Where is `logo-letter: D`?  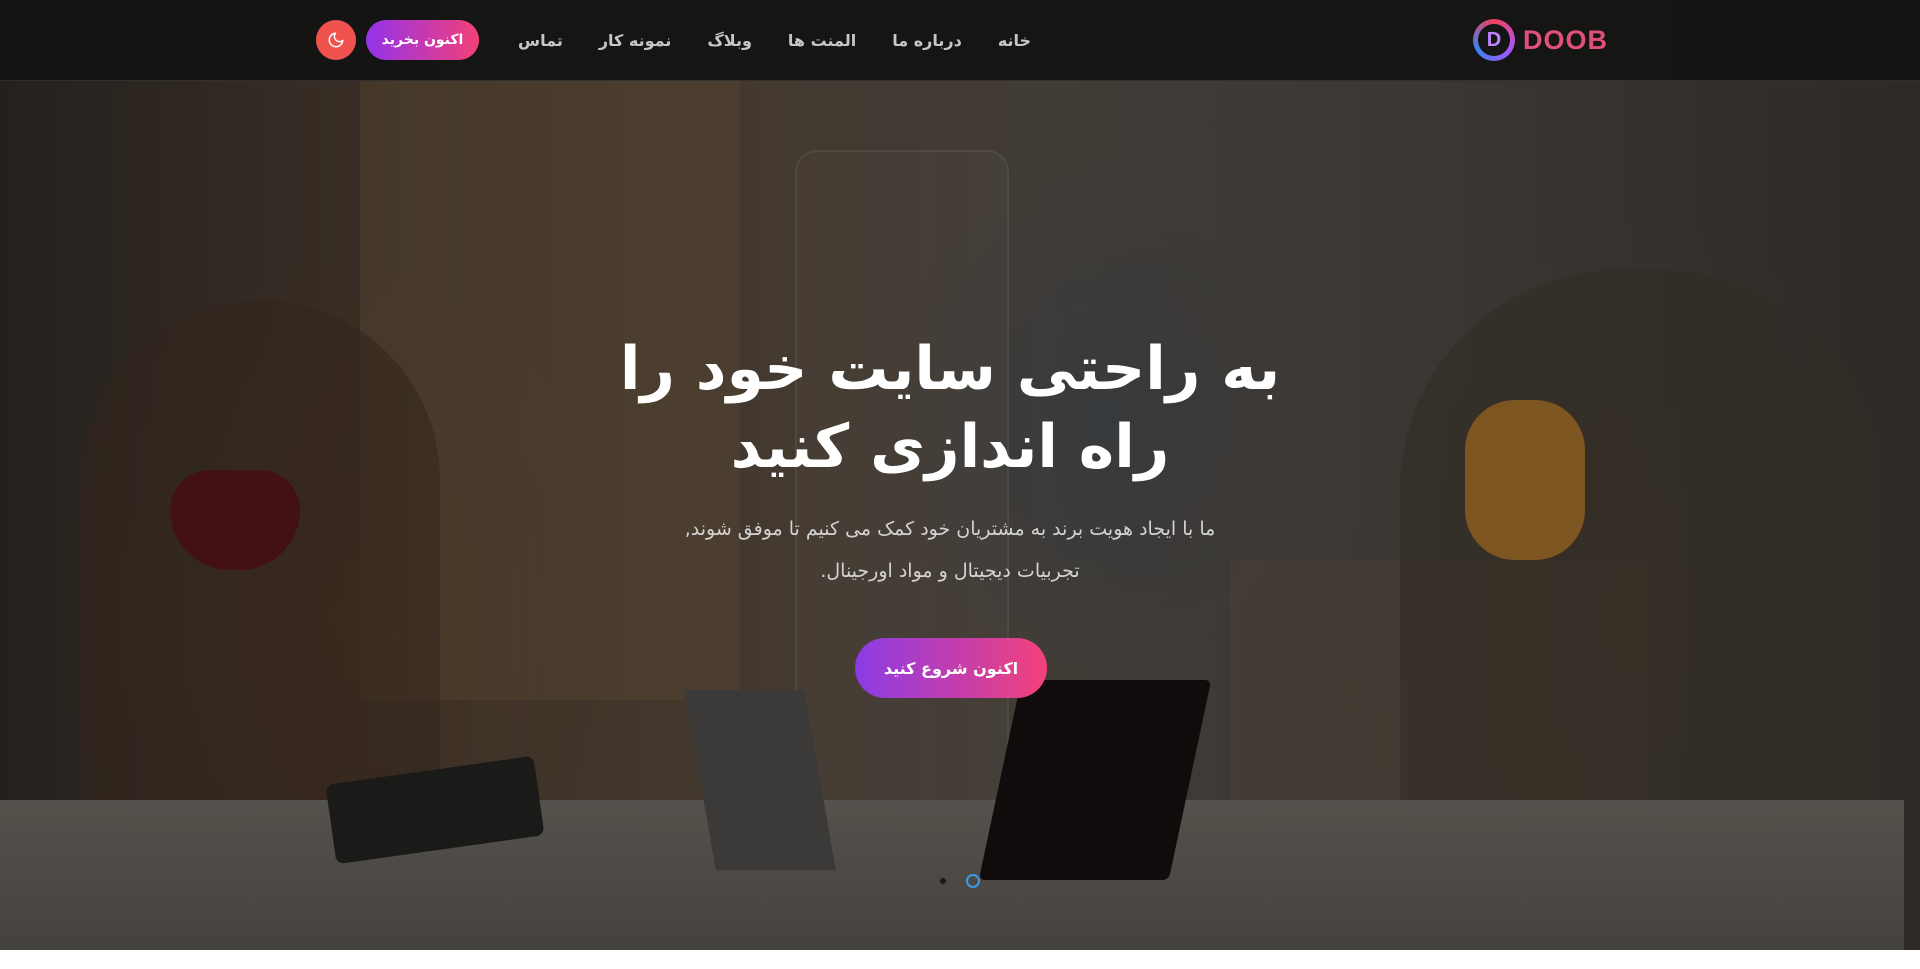 logo-letter: D is located at coordinates (1494, 40).